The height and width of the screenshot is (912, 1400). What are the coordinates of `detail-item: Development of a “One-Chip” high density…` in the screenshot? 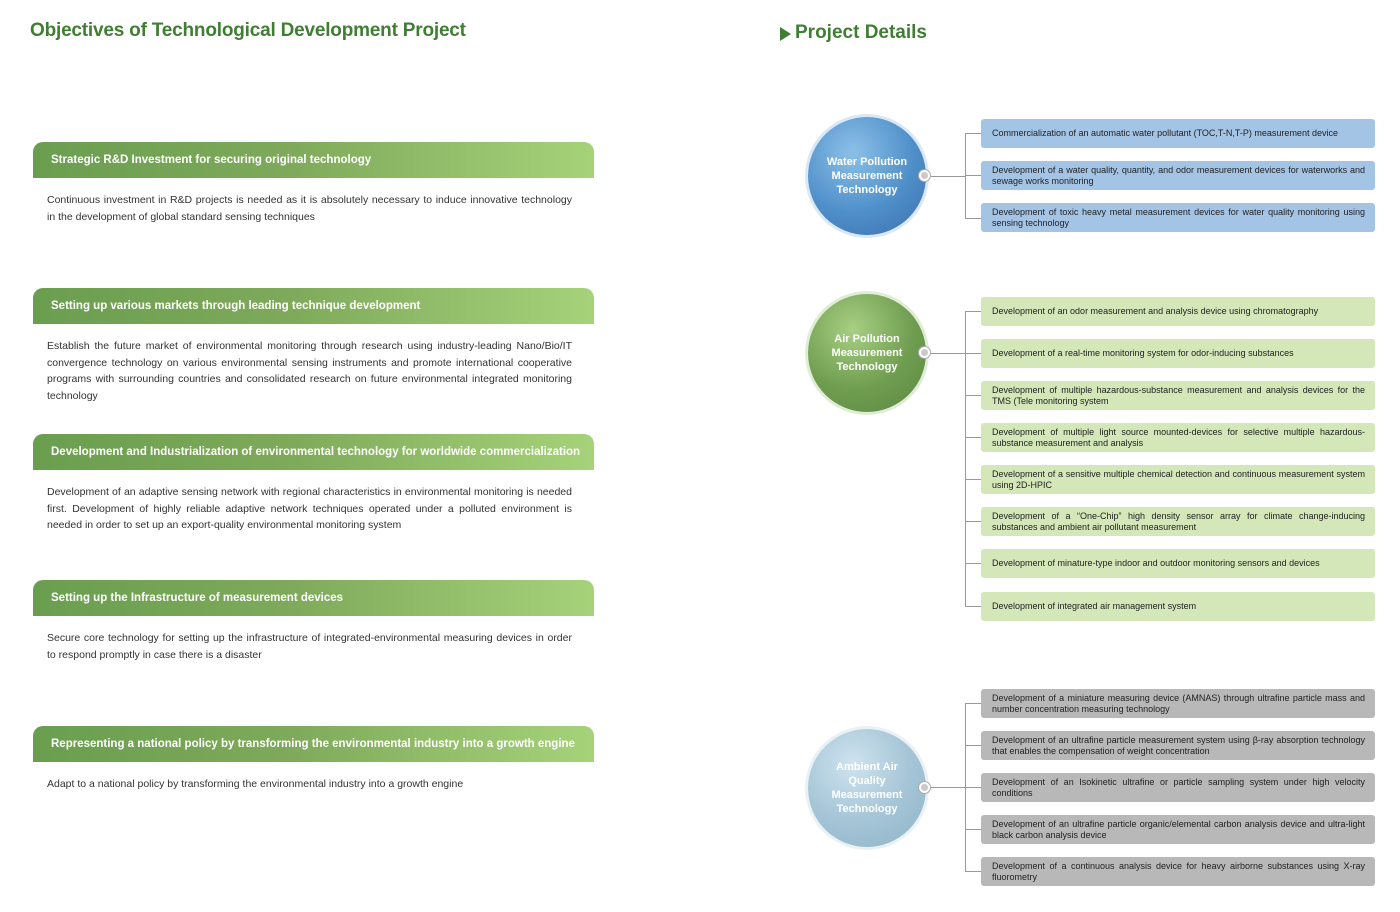 It's located at (1178, 521).